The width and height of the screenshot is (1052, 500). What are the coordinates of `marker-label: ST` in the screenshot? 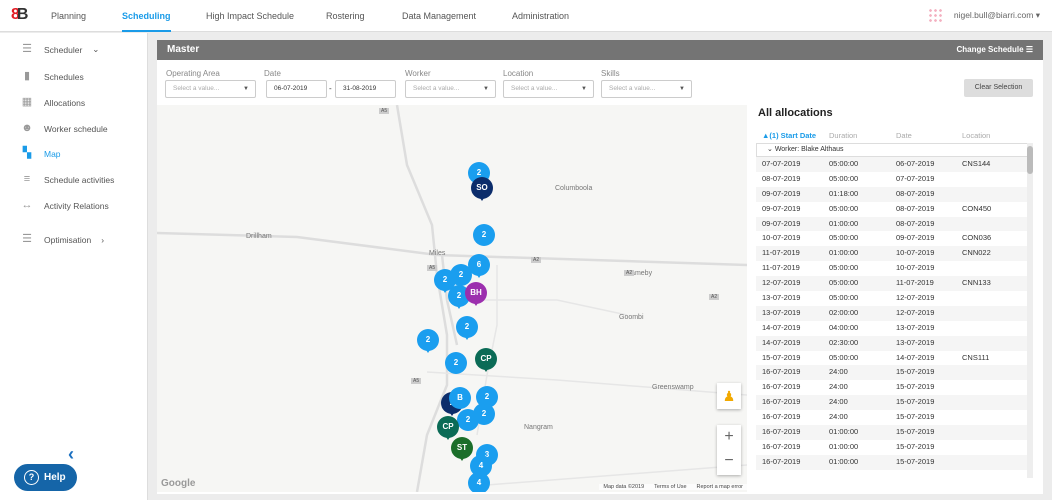 It's located at (462, 447).